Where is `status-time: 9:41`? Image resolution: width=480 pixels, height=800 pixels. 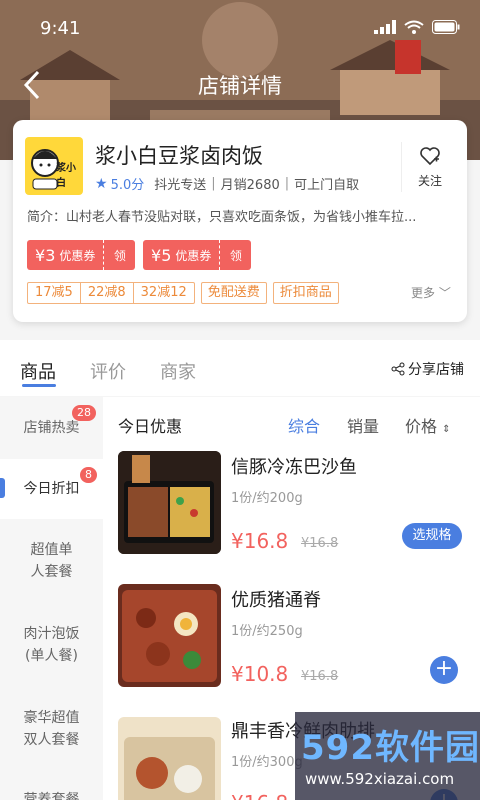
status-time: 9:41 is located at coordinates (60, 28).